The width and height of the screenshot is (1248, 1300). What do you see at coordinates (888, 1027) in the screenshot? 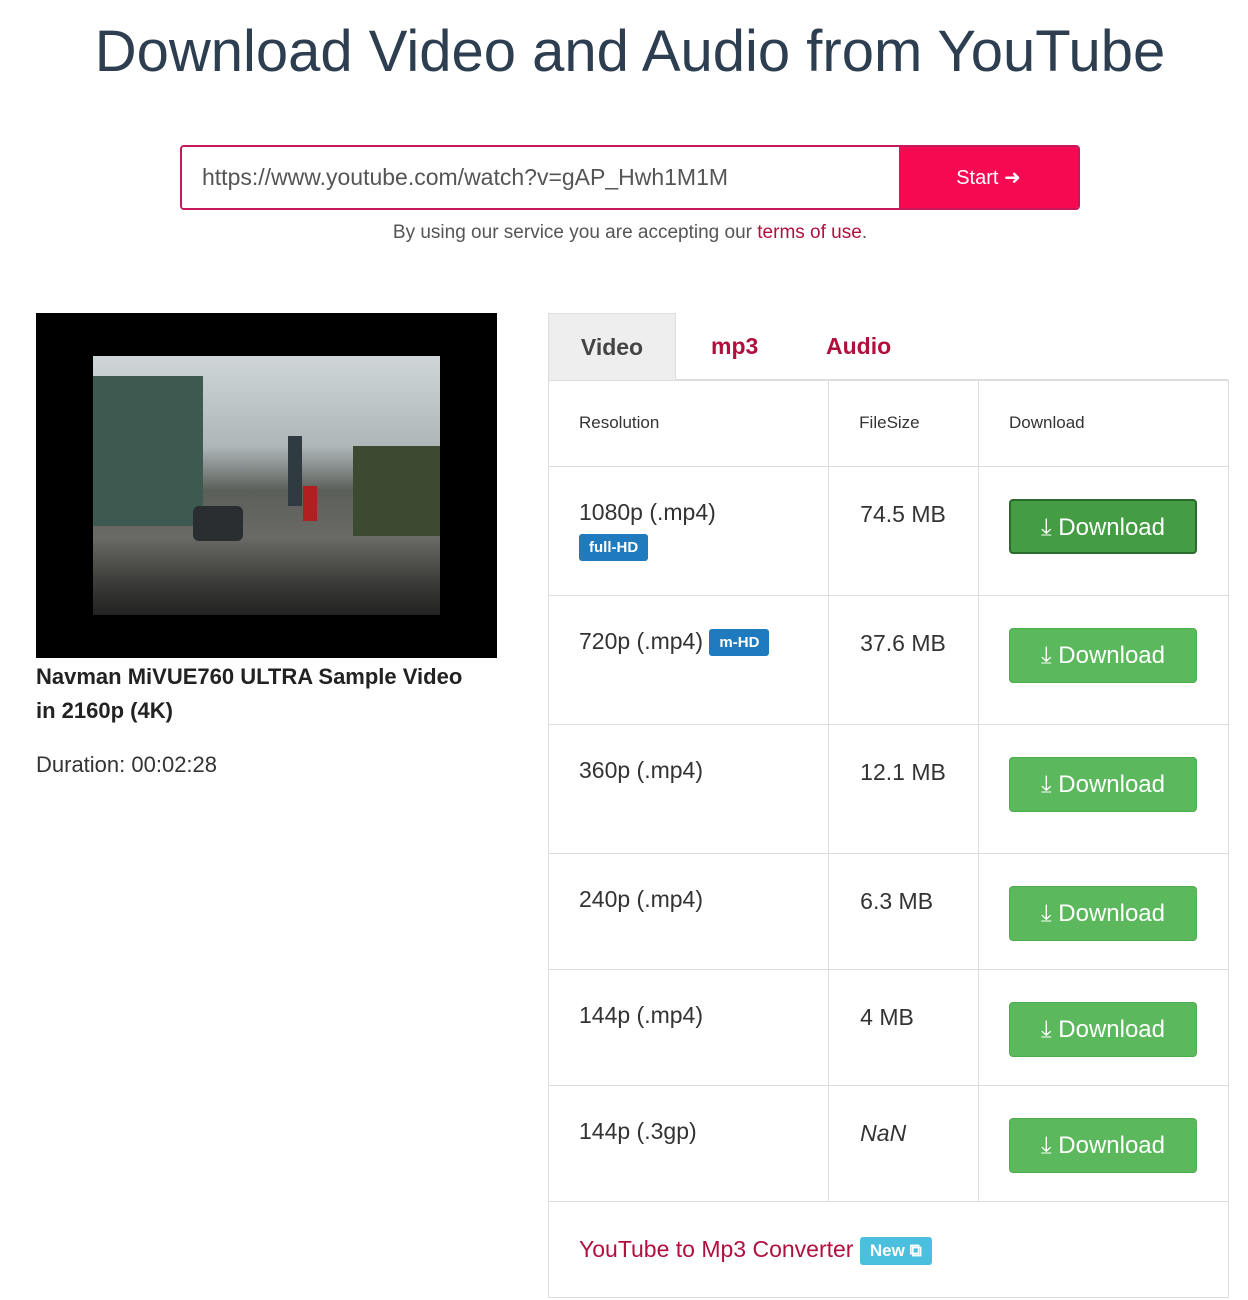
I see `table-row: 144p (.mp4) 4 MB ⤓ Download` at bounding box center [888, 1027].